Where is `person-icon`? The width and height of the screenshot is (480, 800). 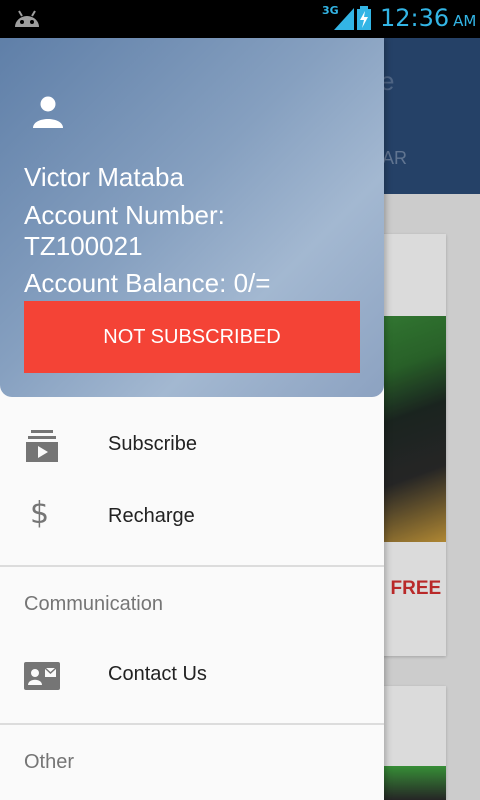
person-icon is located at coordinates (48, 112).